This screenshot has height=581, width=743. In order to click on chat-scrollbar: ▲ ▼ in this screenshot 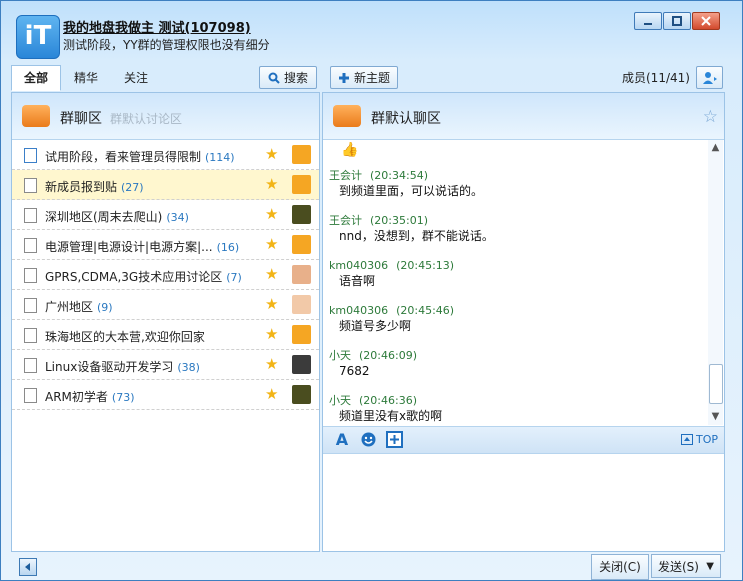, I will do `click(715, 282)`.